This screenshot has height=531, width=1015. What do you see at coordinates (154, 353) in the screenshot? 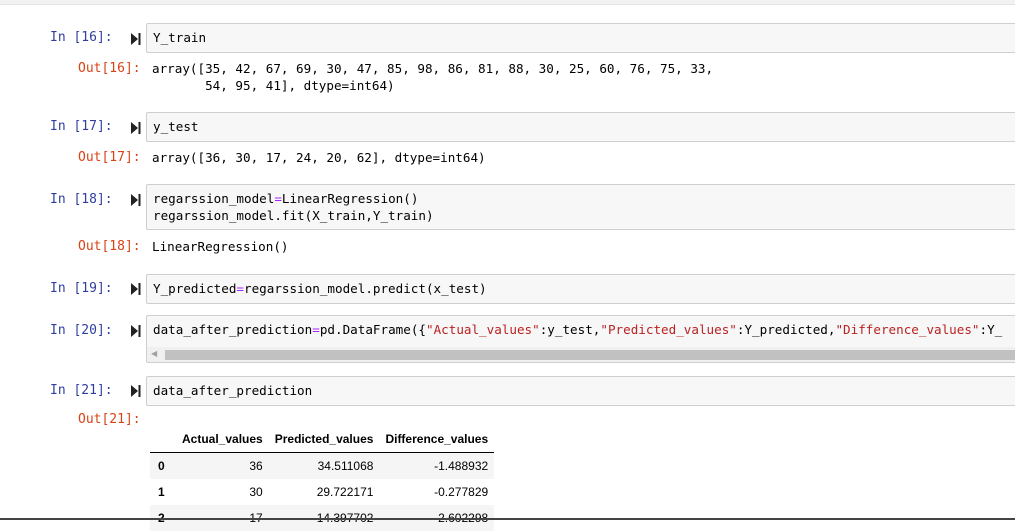
I see `scroll-left-arrow-icon: ◀` at bounding box center [154, 353].